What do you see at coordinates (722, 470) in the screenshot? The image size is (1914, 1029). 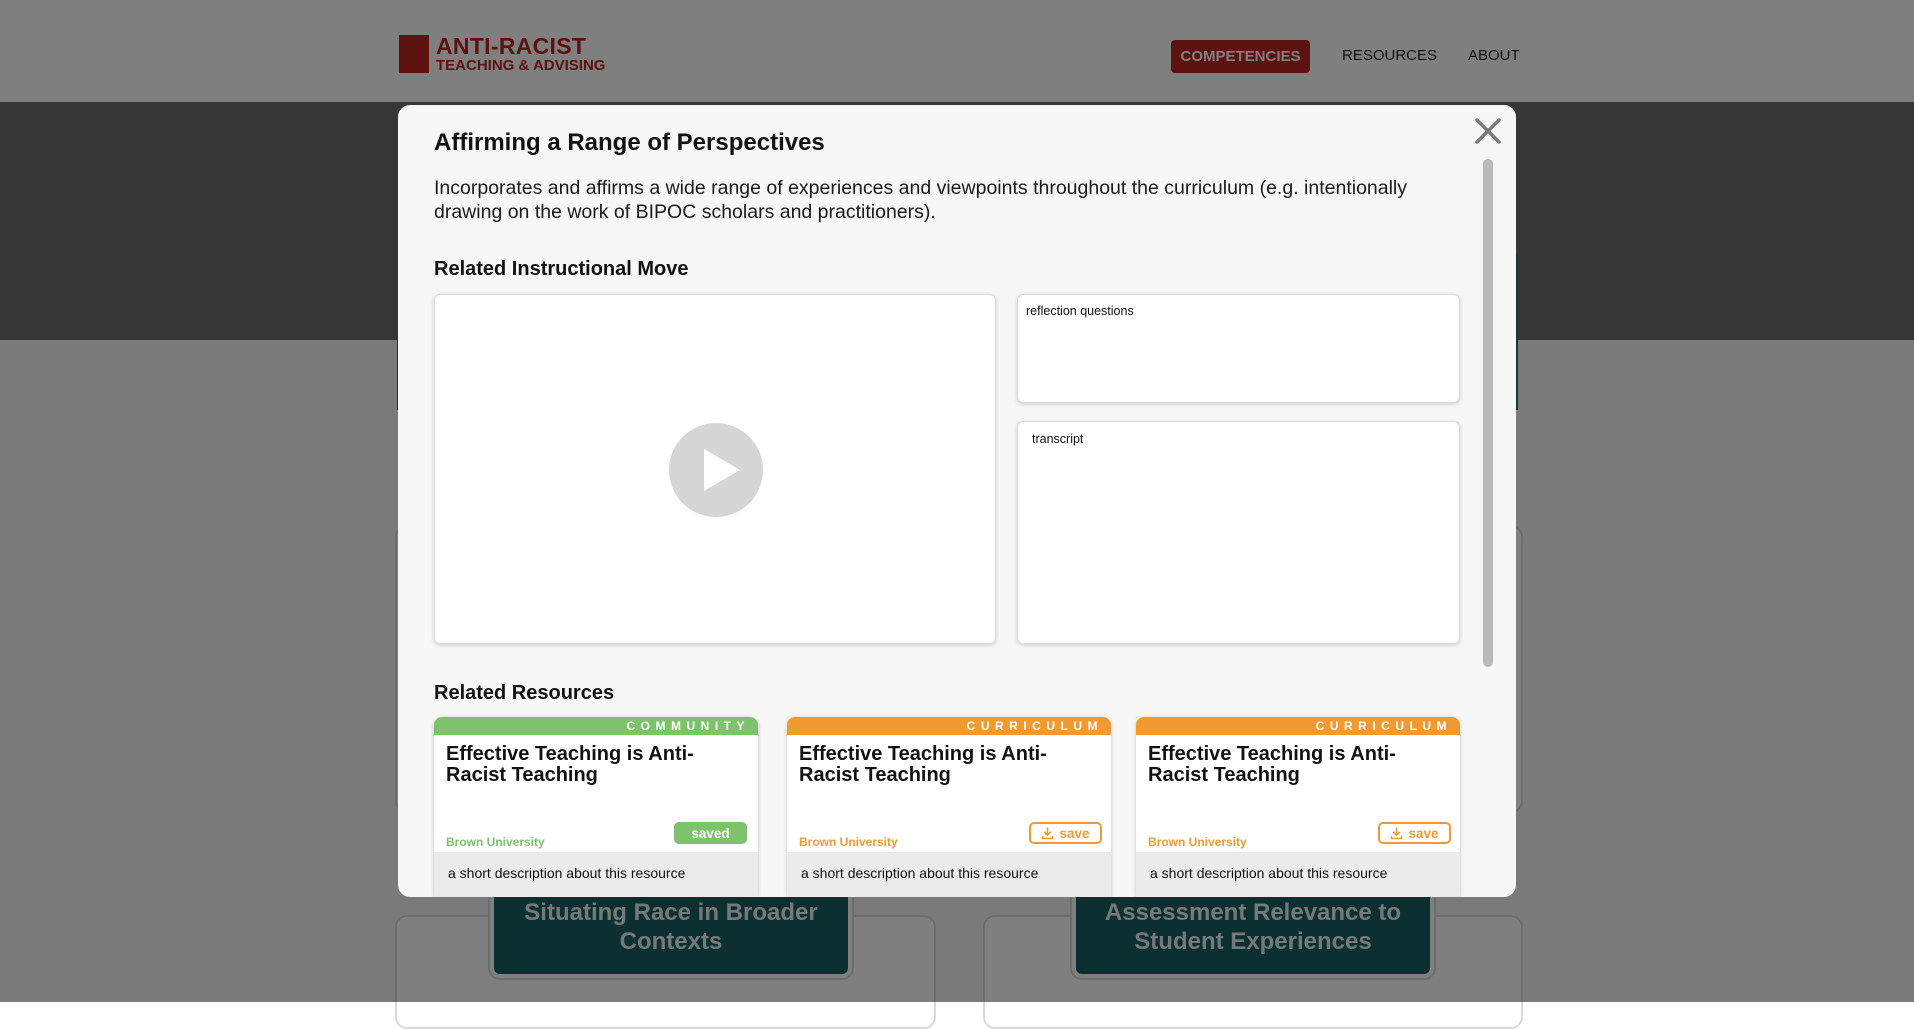 I see `play-icon` at bounding box center [722, 470].